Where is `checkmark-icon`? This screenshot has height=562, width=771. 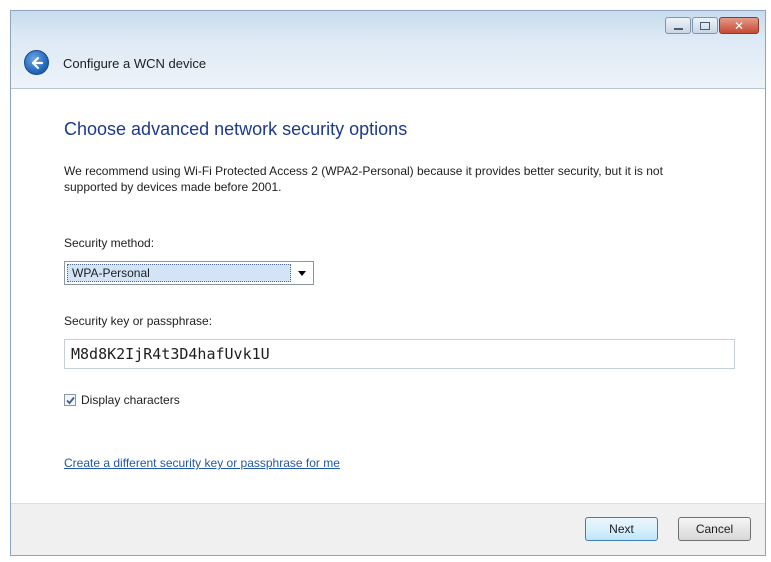
checkmark-icon is located at coordinates (70, 400).